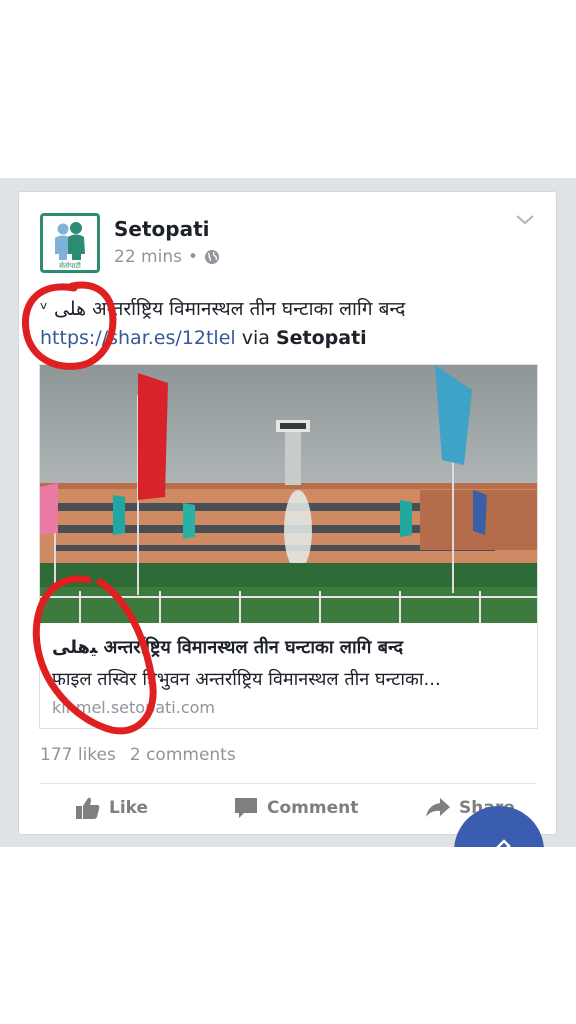 This screenshot has width=576, height=1024. I want to click on compose-fab, so click(499, 826).